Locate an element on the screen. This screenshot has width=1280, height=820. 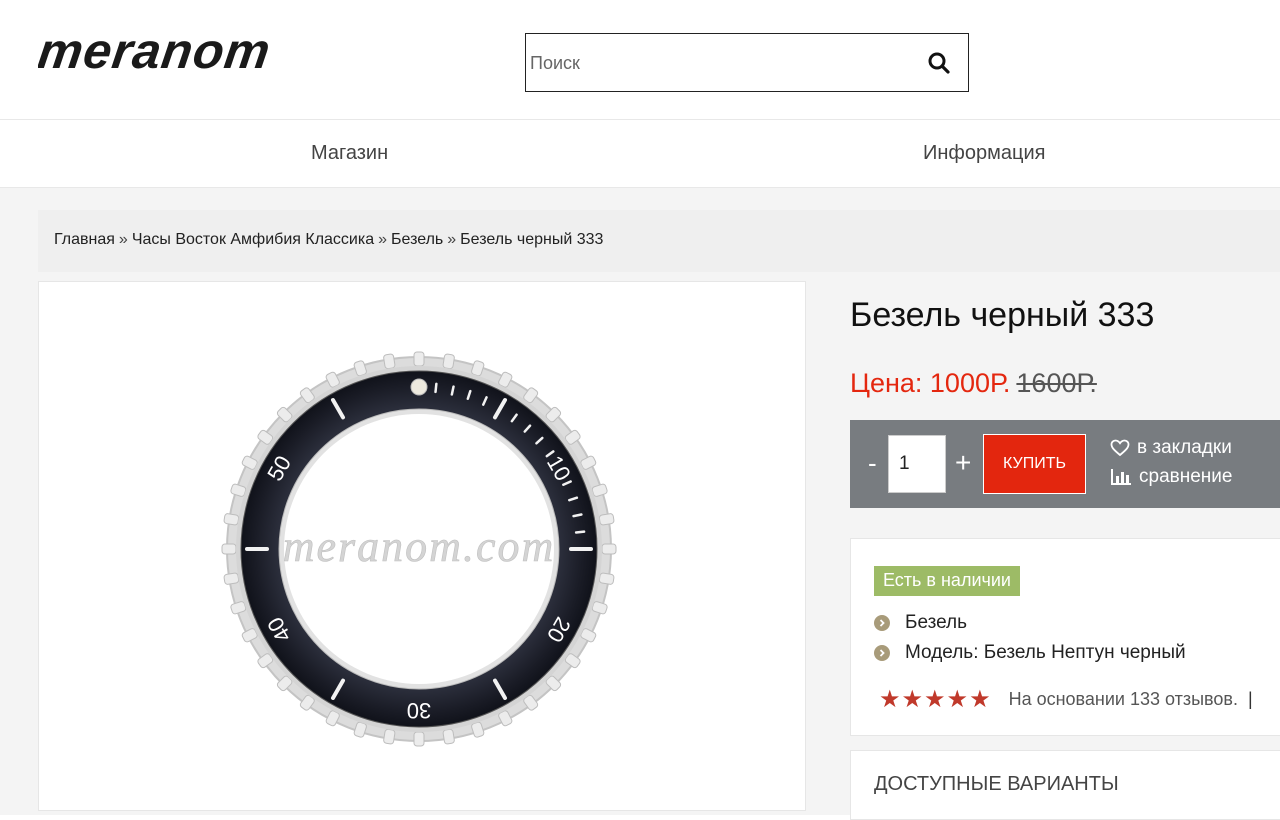
spec-item: Модель: Безель Нептун черный is located at coordinates (1030, 653).